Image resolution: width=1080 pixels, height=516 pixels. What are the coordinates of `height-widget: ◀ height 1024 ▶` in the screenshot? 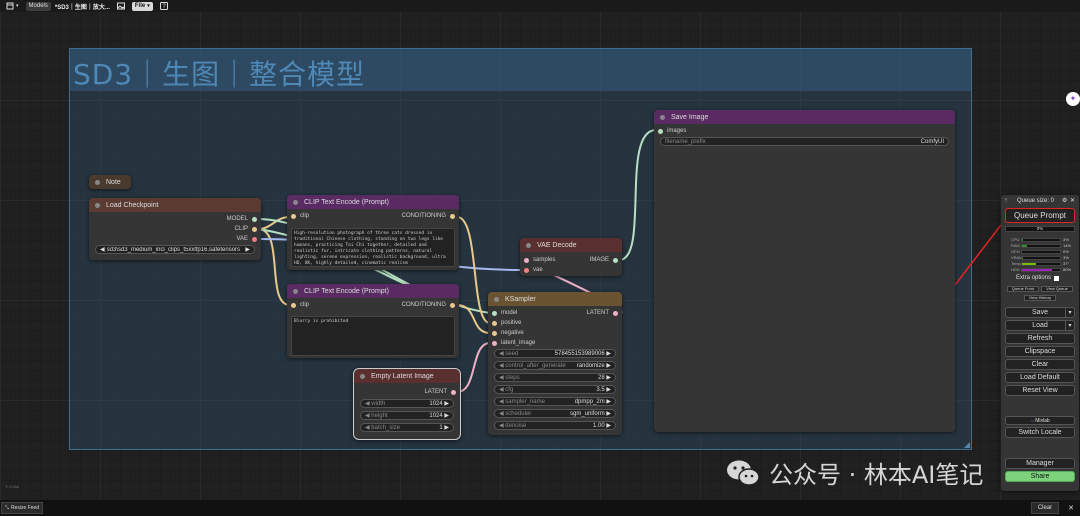 It's located at (407, 415).